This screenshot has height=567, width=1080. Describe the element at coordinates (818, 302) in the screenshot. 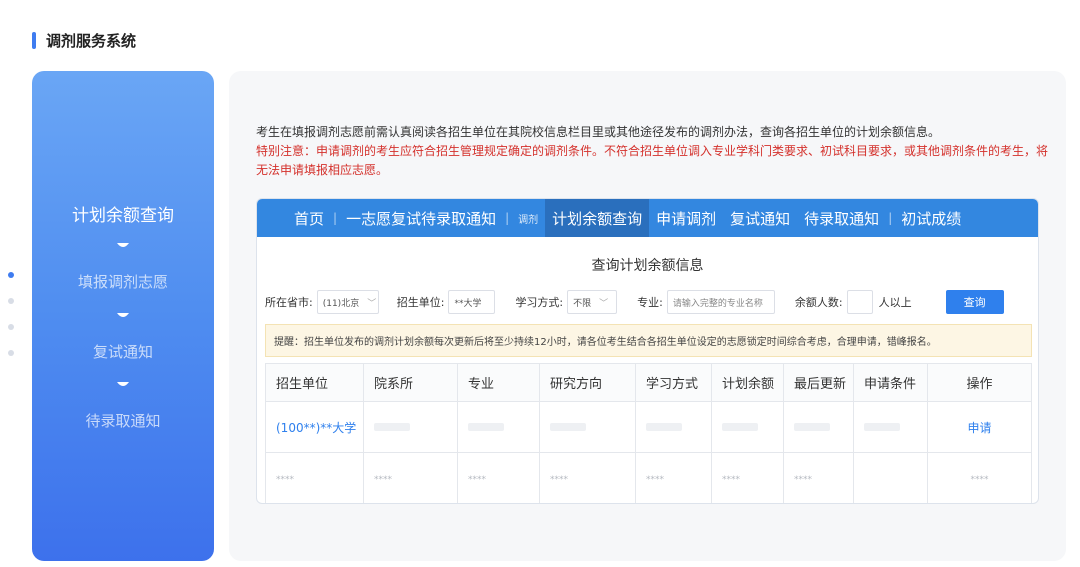

I see `remain-label: 余额人数:` at that location.